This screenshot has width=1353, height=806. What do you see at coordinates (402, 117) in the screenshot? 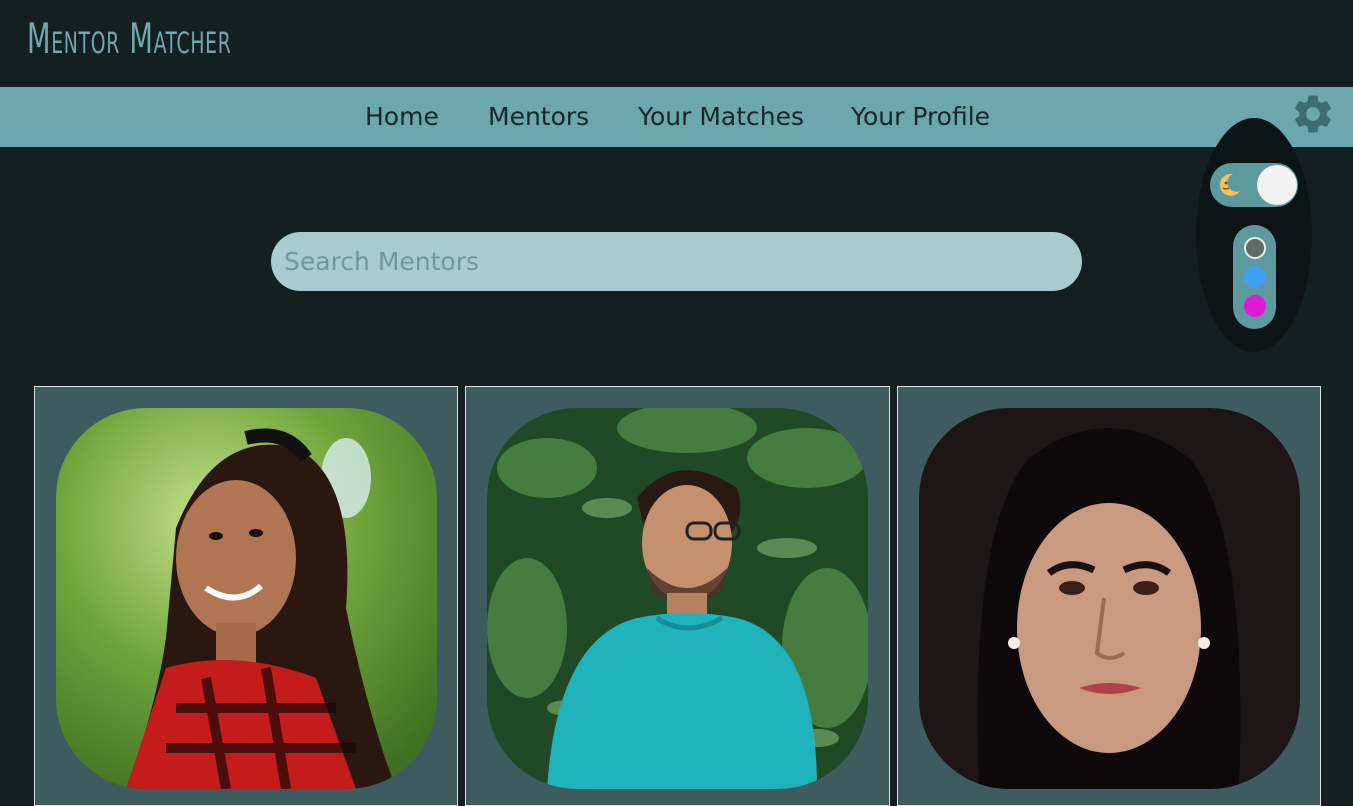
I see `nav-link-home: Home` at bounding box center [402, 117].